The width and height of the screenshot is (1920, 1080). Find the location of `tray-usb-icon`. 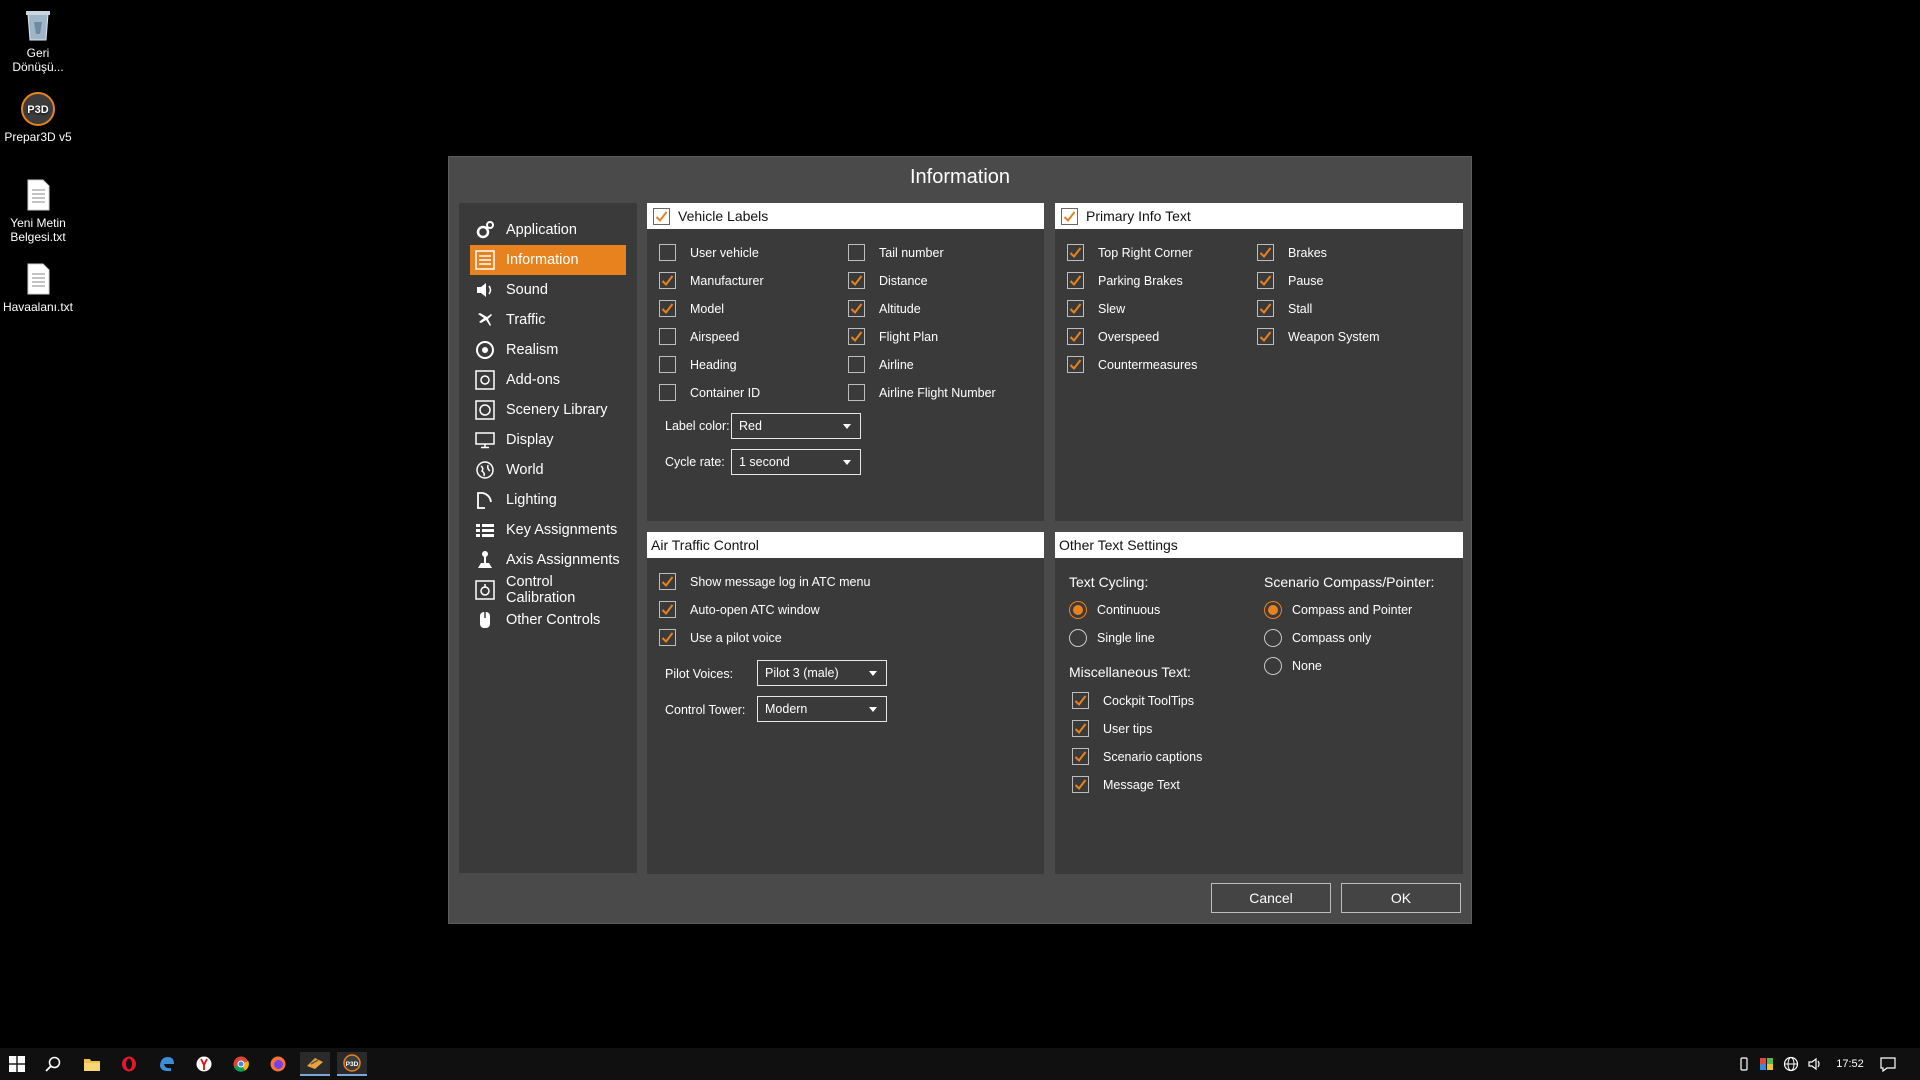

tray-usb-icon is located at coordinates (1744, 1064).